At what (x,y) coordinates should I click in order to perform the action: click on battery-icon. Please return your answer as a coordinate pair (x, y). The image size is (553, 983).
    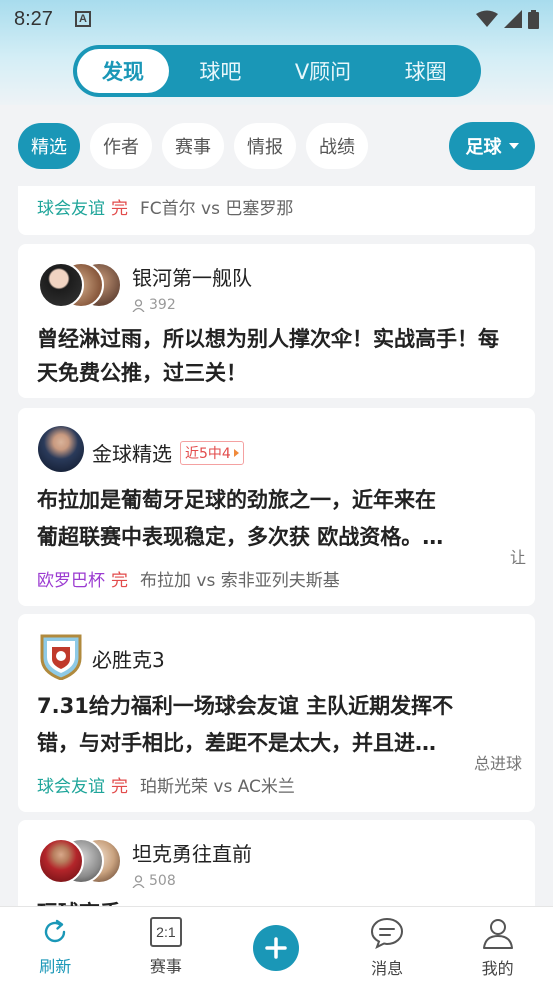
    Looking at the image, I should click on (533, 19).